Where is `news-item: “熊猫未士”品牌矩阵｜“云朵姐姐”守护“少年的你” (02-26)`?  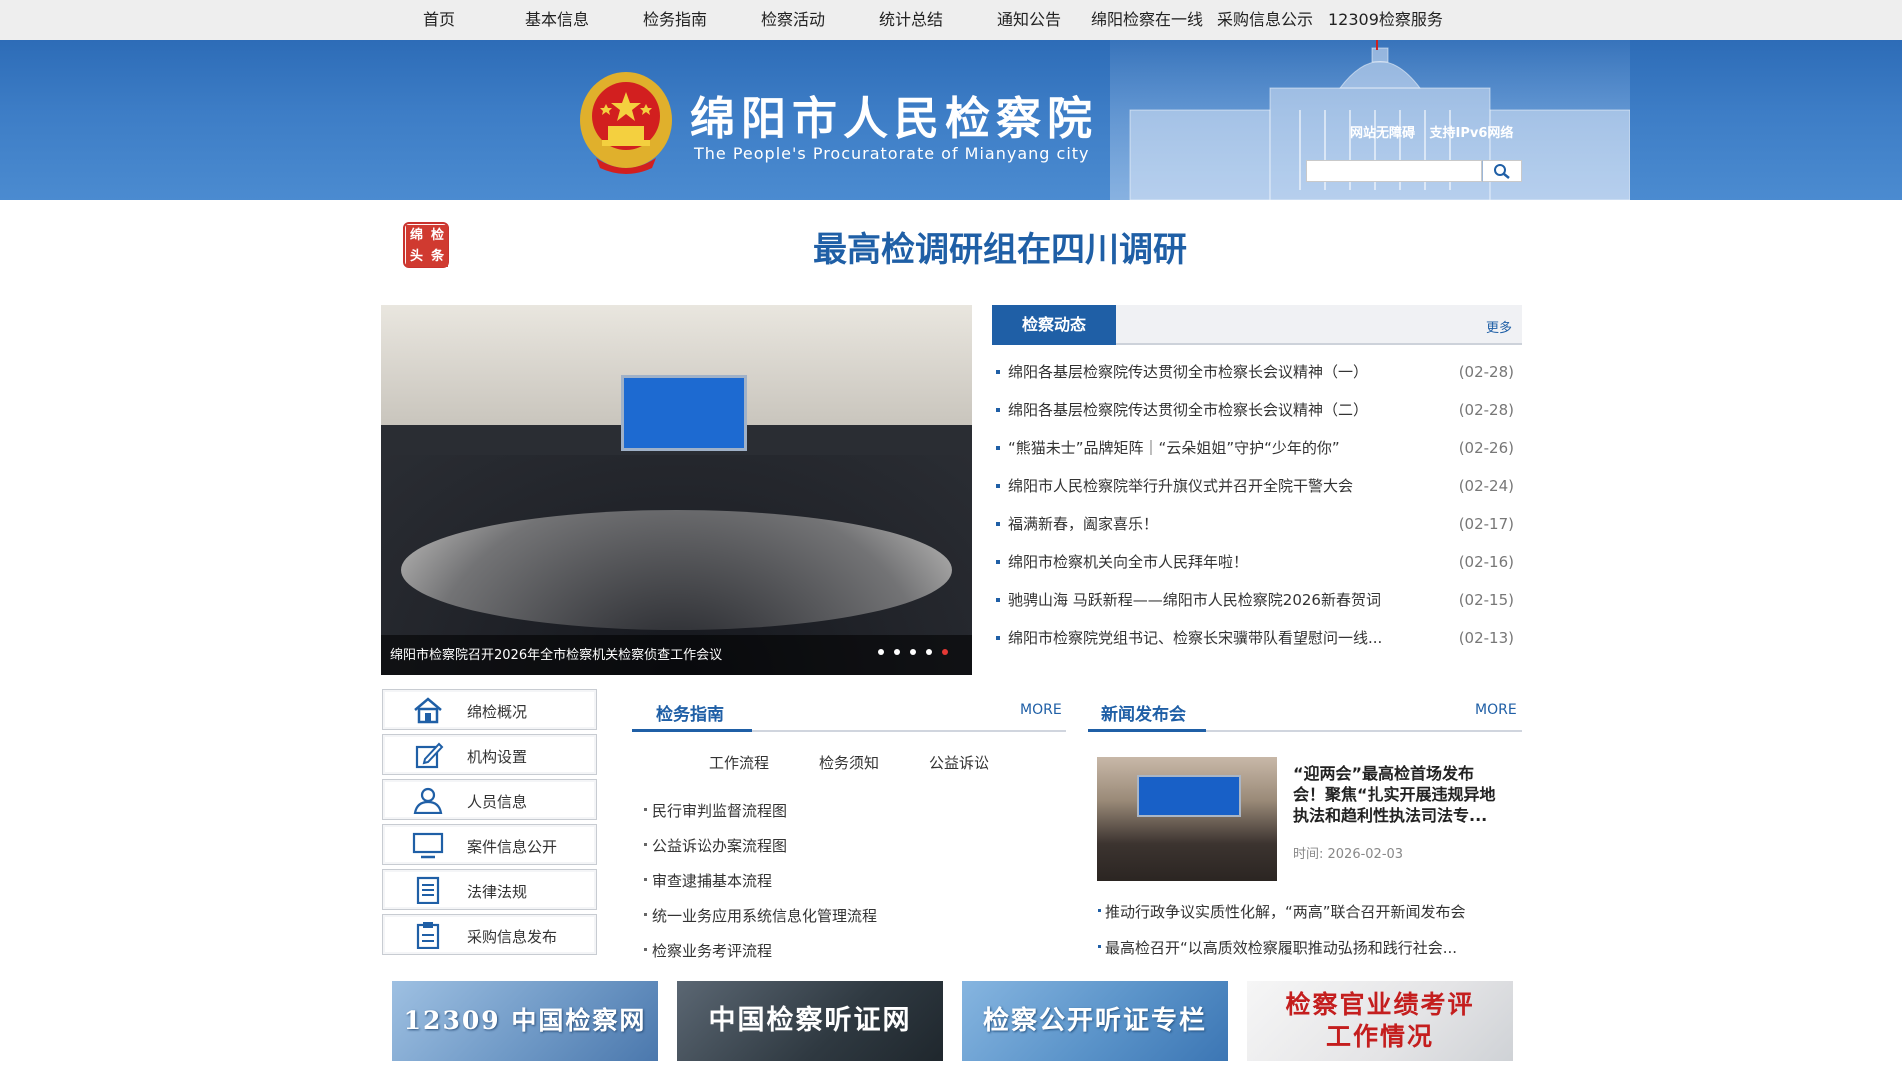
news-item: “熊猫未士”品牌矩阵｜“云朵姐姐”守护“少年的你” (02-26) is located at coordinates (1257, 448).